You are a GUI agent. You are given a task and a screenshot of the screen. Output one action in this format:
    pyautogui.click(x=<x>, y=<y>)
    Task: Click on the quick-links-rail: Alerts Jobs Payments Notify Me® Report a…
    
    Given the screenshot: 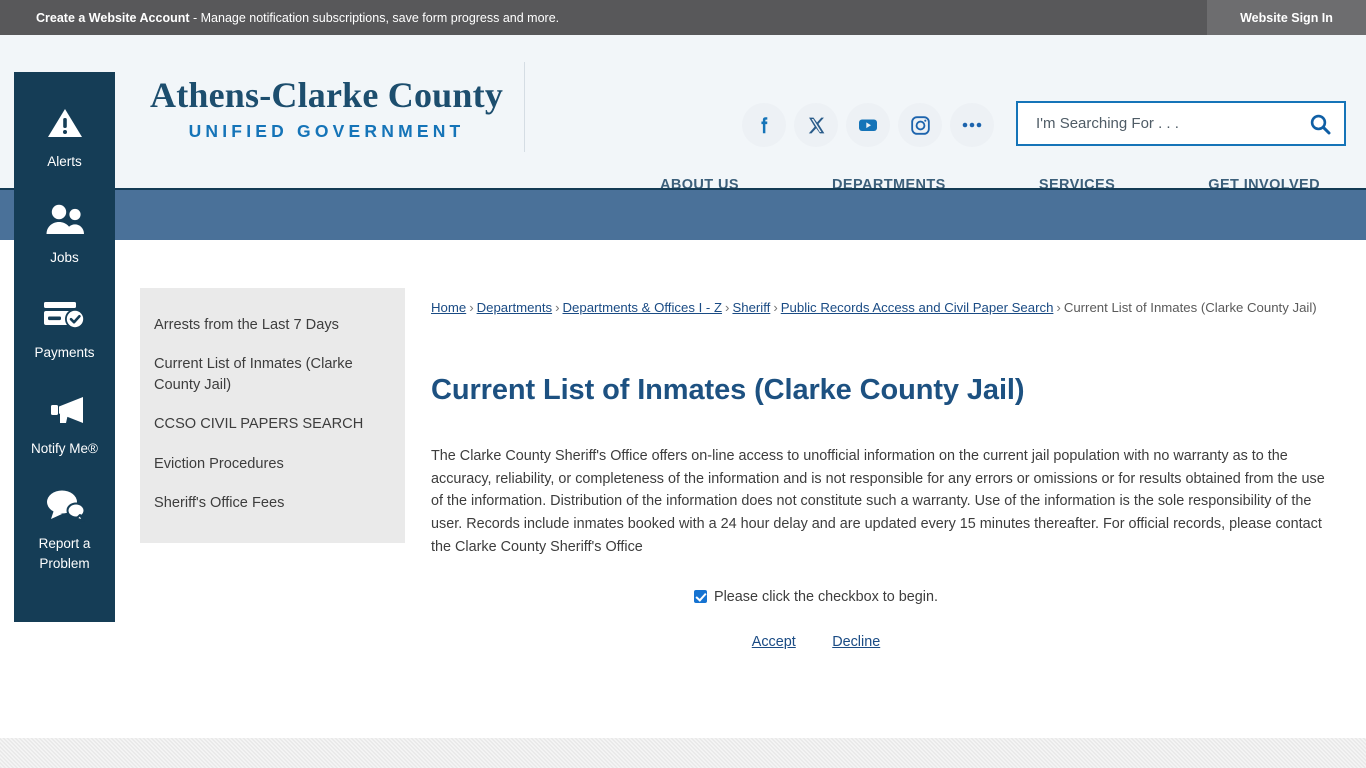 What is the action you would take?
    pyautogui.click(x=64, y=347)
    